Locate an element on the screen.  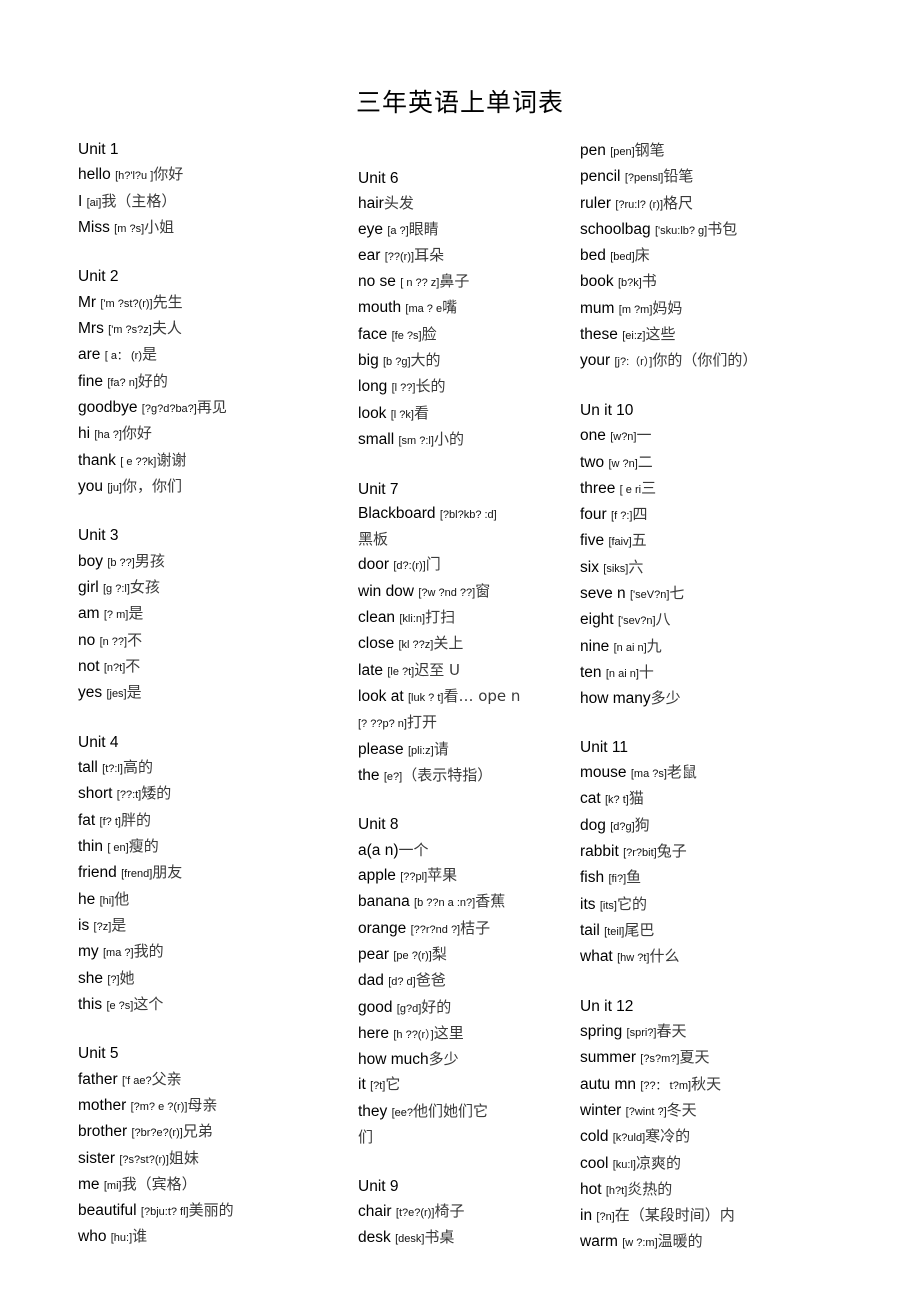
entry-translation: 窗 is located at coordinates (483, 590).